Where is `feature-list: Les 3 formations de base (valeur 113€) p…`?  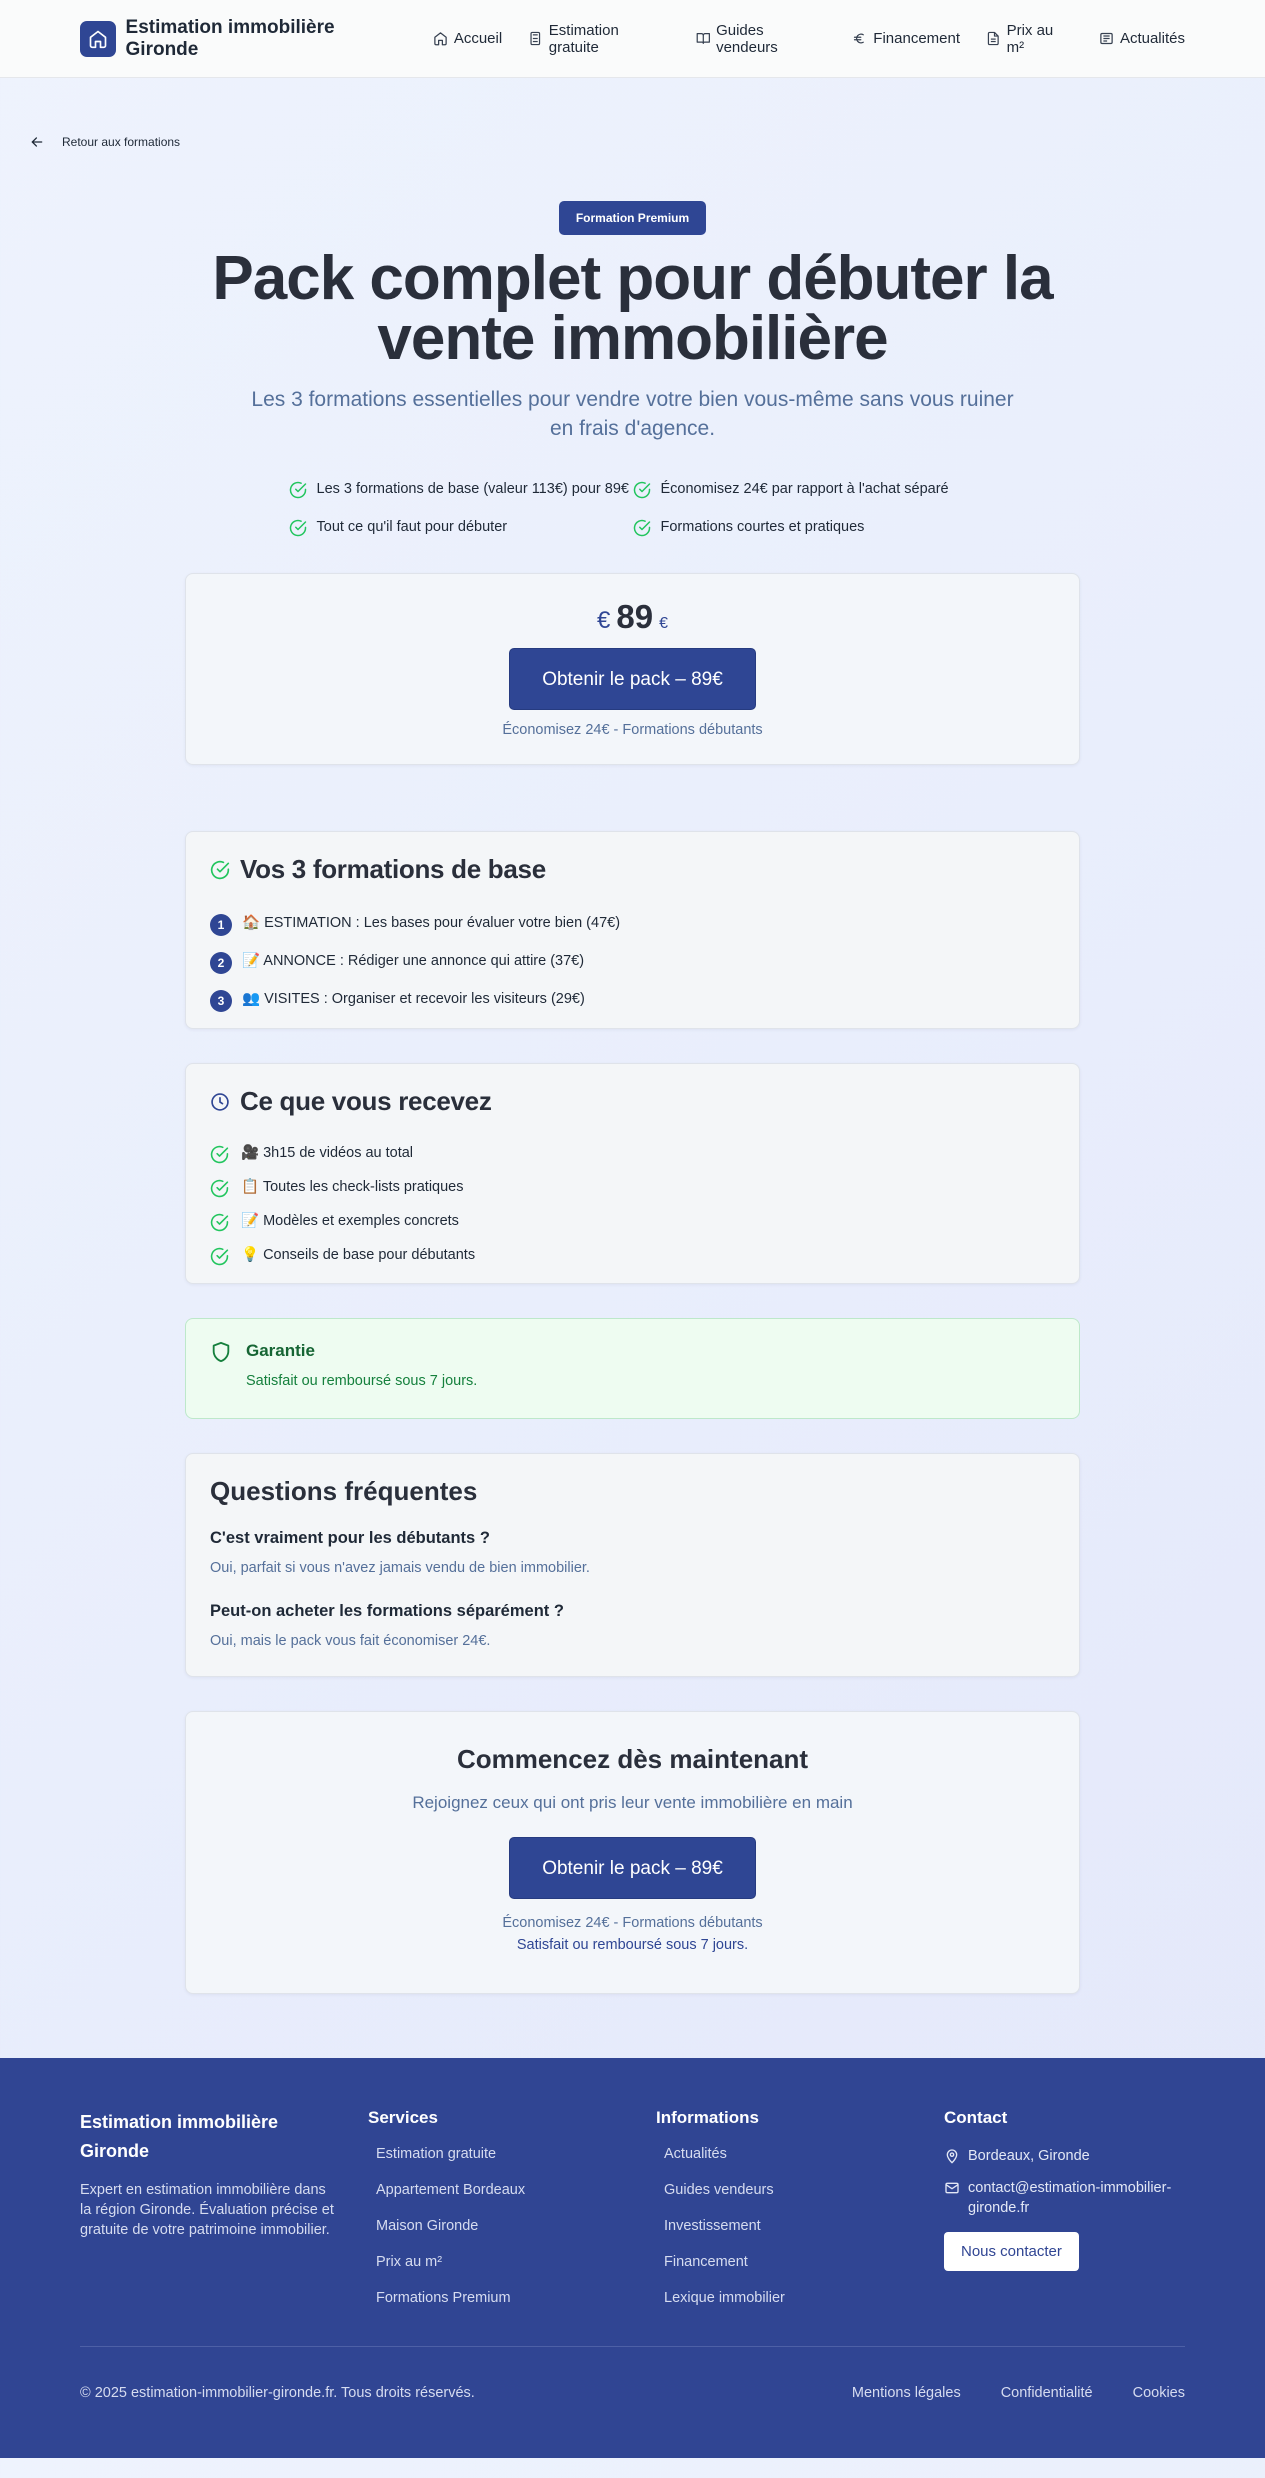
feature-list: Les 3 formations de base (valeur 113€) p… is located at coordinates (633, 508).